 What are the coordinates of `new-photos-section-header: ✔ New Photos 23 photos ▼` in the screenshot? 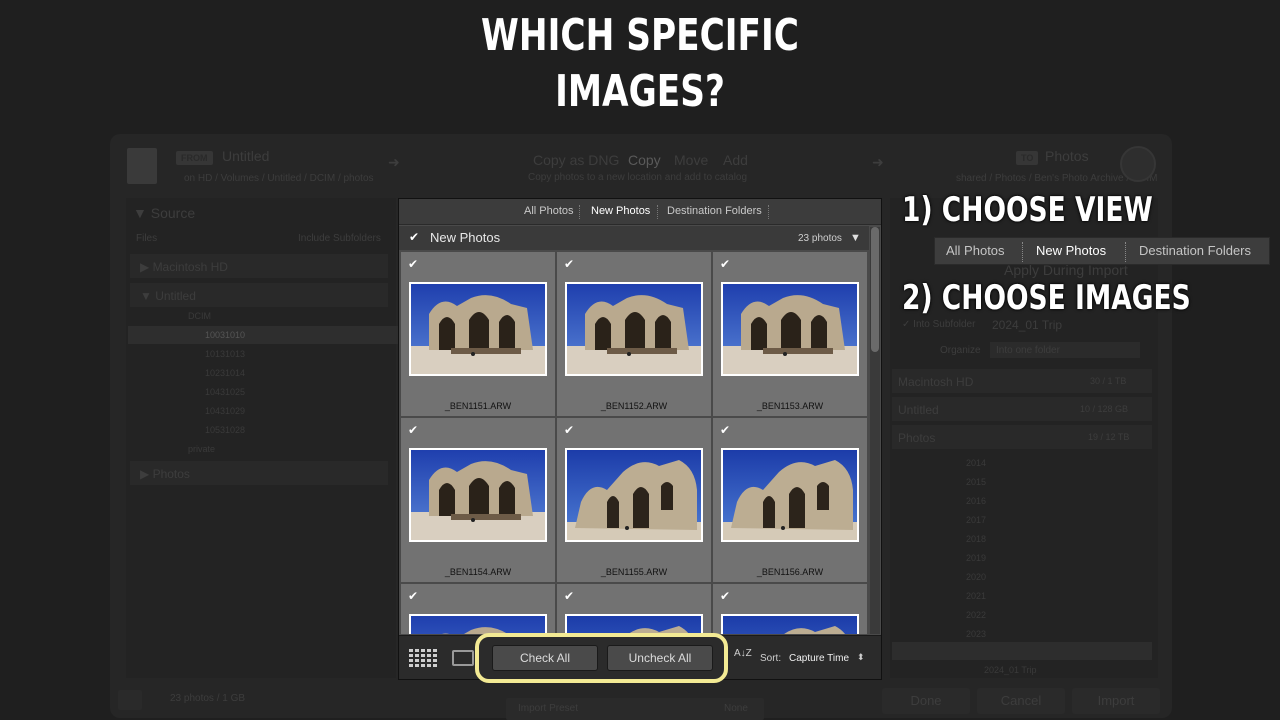 It's located at (634, 238).